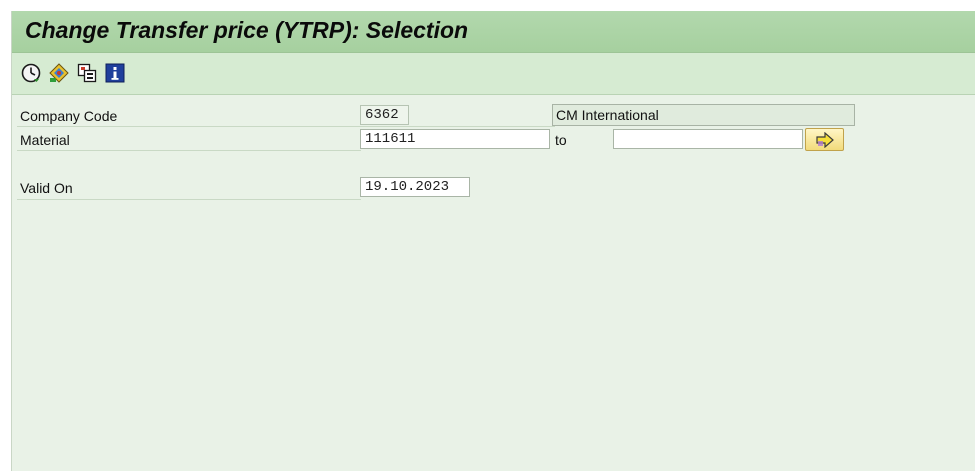 Image resolution: width=975 pixels, height=471 pixels. I want to click on multiple-selection-button, so click(824, 139).